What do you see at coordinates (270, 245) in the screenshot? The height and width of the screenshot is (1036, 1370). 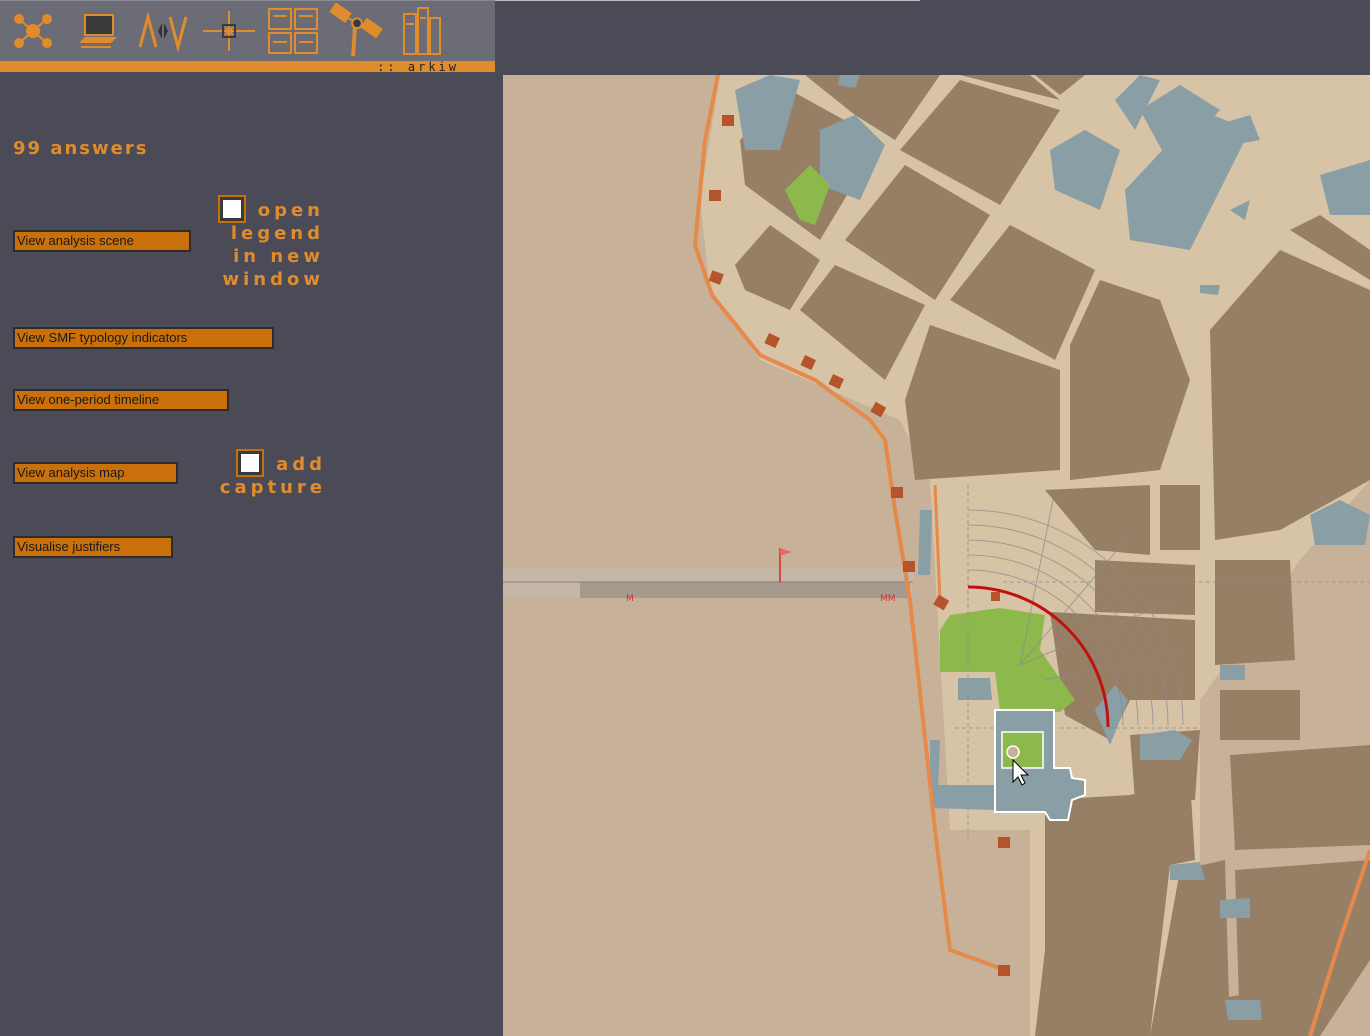 I see `open-legend-label: open legend in new window` at bounding box center [270, 245].